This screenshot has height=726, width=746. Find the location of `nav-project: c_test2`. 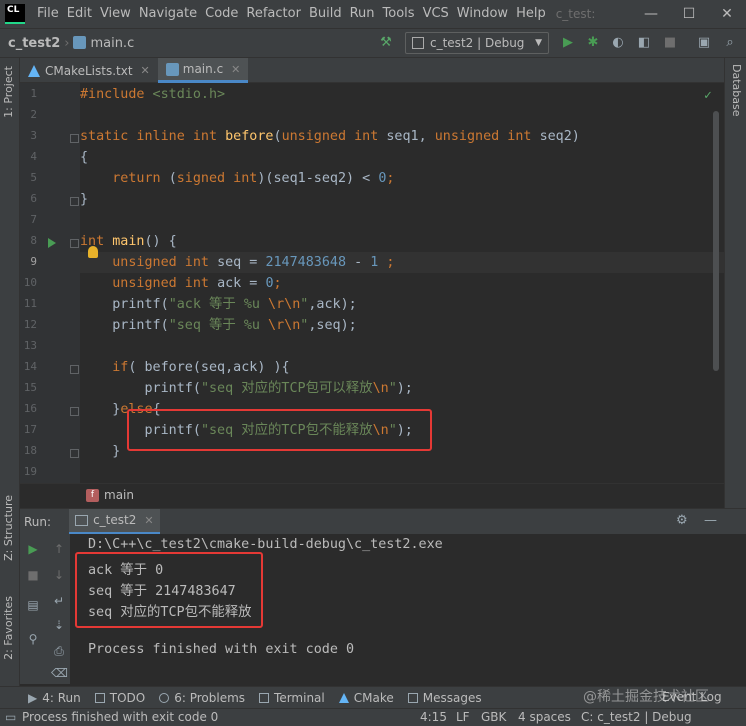

nav-project: c_test2 is located at coordinates (34, 43).